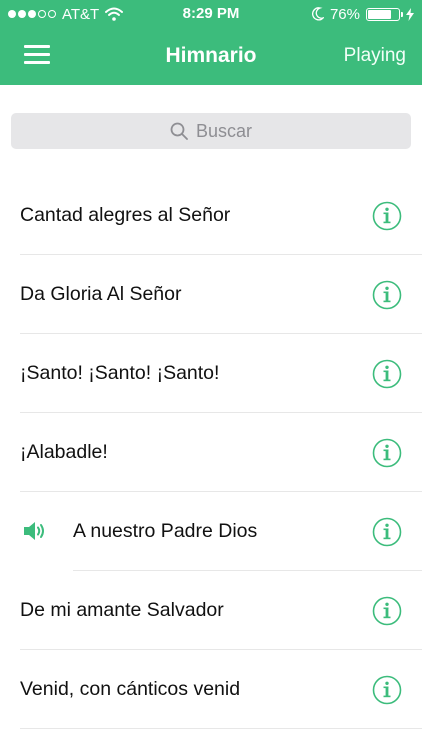  What do you see at coordinates (101, 294) in the screenshot?
I see `hymn-title: Da Gloria Al Señor` at bounding box center [101, 294].